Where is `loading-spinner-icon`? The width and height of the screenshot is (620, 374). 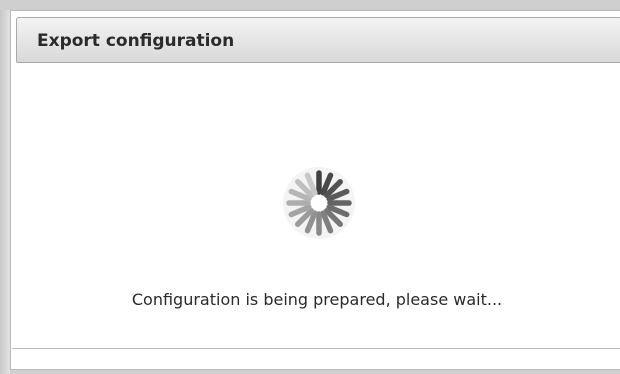 loading-spinner-icon is located at coordinates (319, 203).